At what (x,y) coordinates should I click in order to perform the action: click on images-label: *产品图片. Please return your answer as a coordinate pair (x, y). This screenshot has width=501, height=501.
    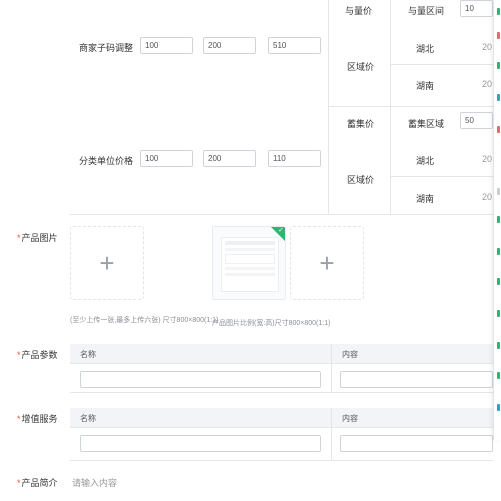
    Looking at the image, I should click on (37, 238).